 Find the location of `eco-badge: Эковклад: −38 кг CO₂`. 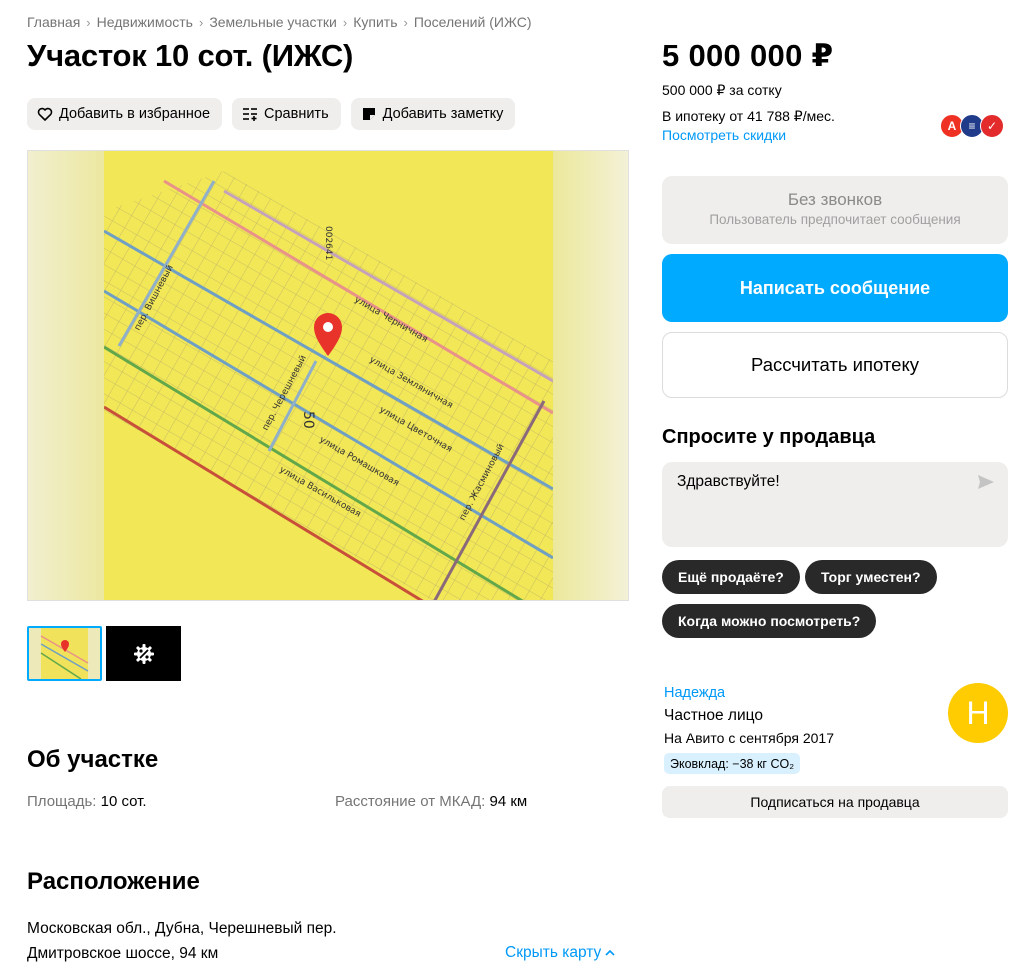

eco-badge: Эковклад: −38 кг CO₂ is located at coordinates (732, 763).